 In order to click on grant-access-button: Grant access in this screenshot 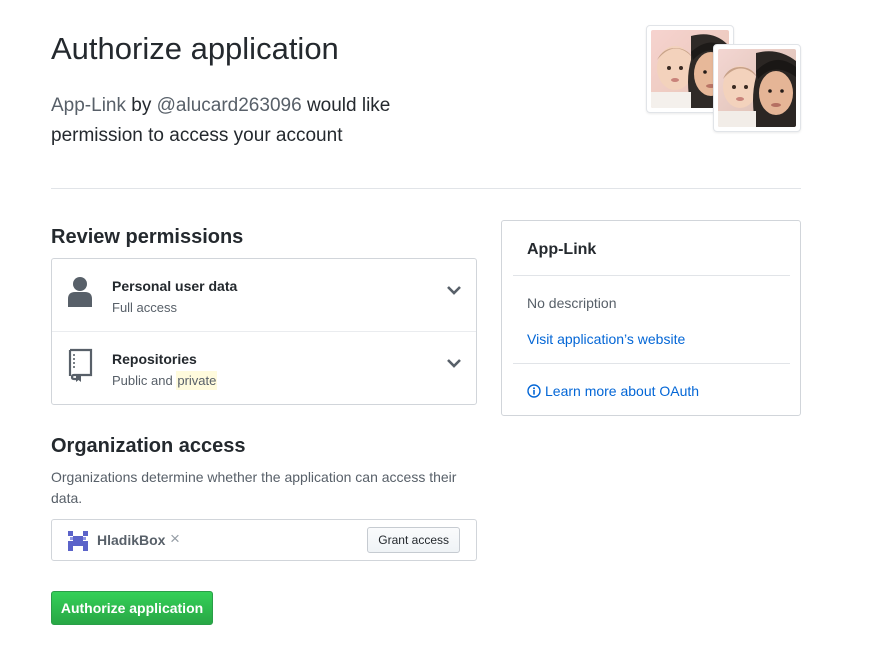, I will do `click(413, 540)`.